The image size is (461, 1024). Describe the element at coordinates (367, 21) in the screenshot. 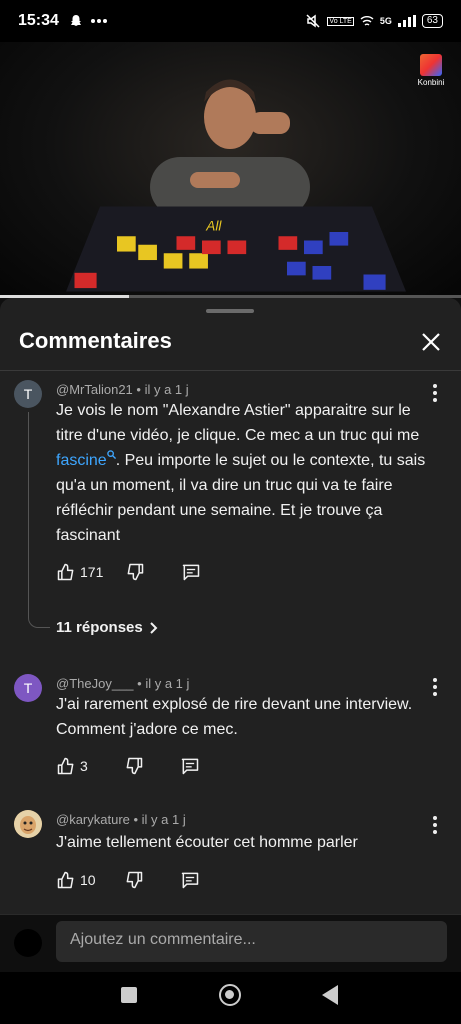

I see `wifi-icon` at that location.